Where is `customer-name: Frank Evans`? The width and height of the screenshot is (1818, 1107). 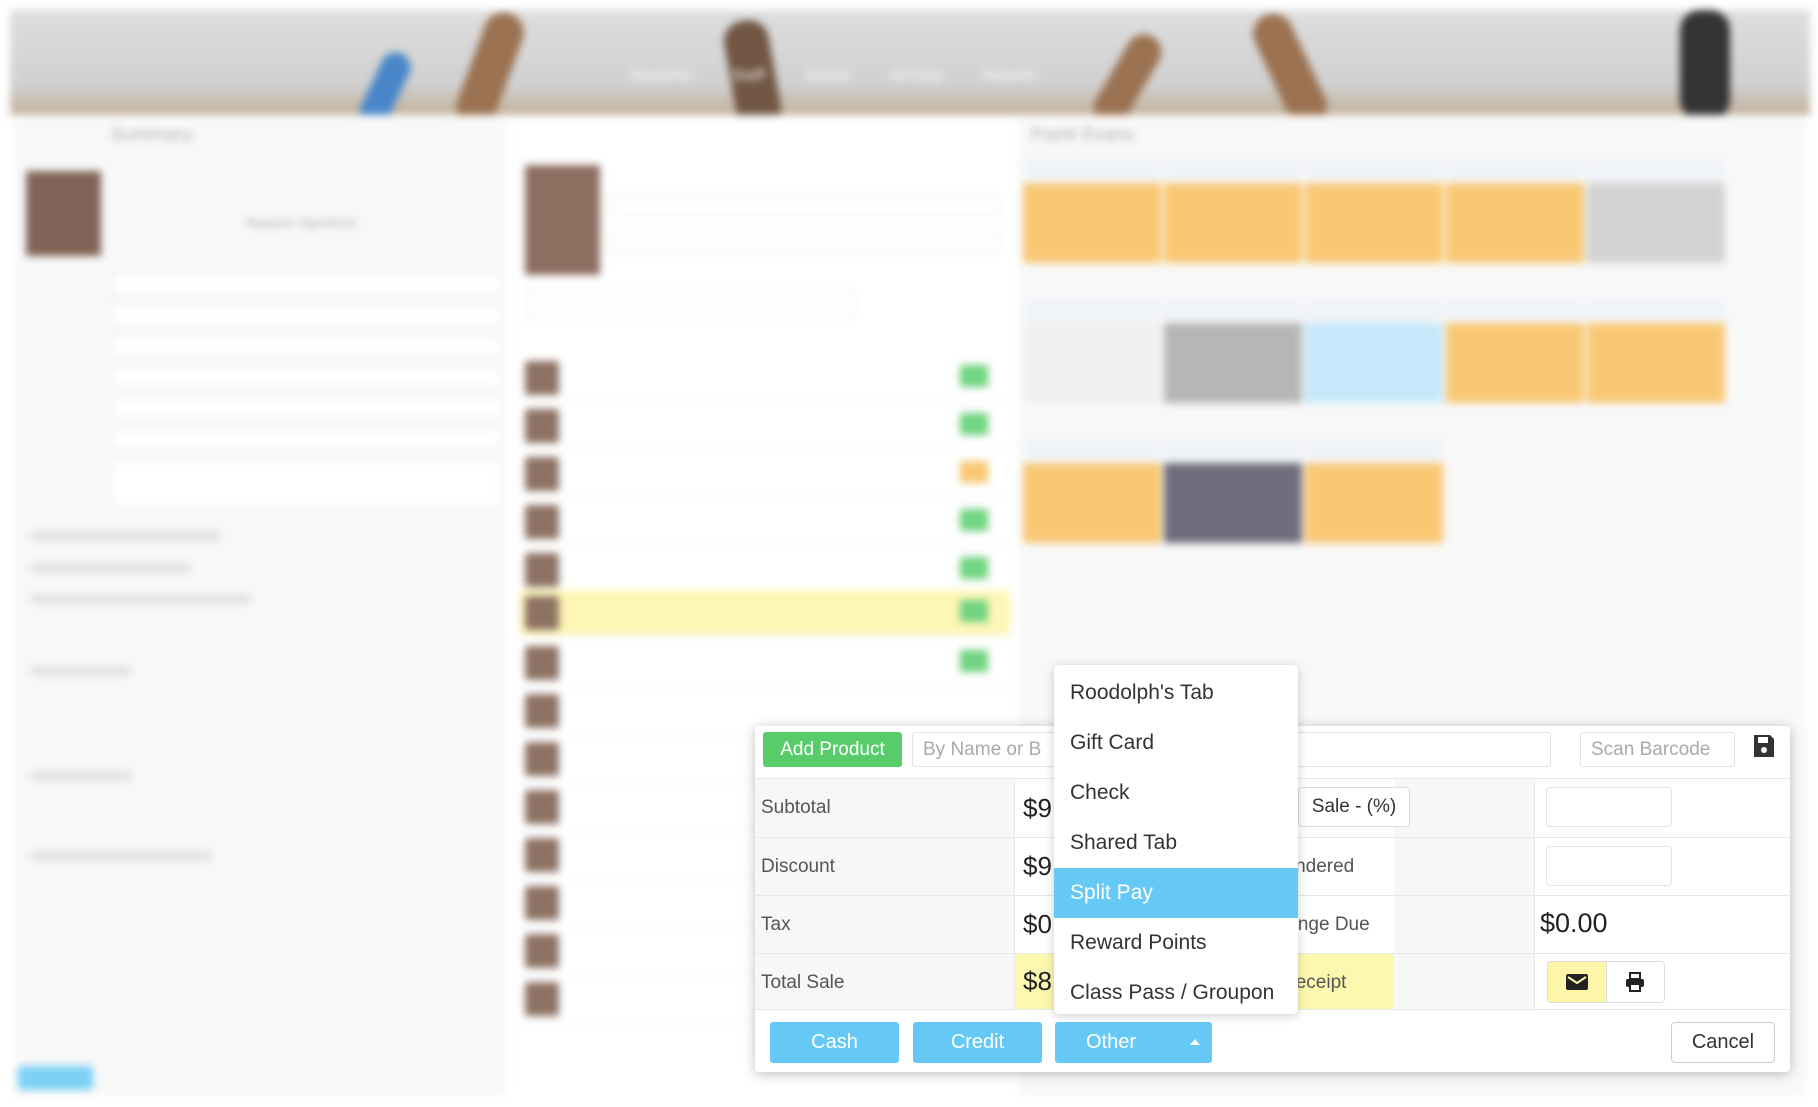
customer-name: Frank Evans is located at coordinates (1082, 135).